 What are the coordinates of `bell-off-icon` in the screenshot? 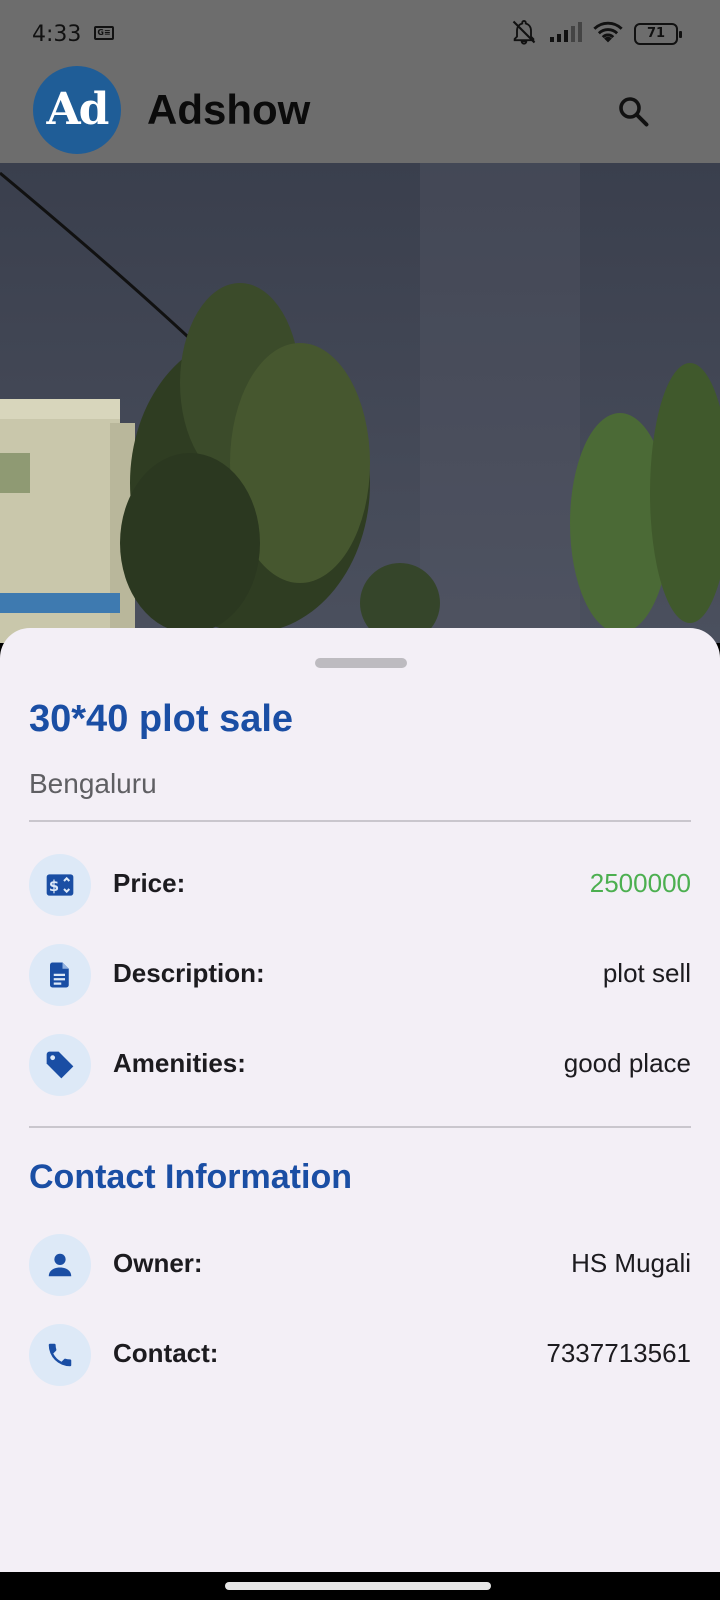 It's located at (524, 34).